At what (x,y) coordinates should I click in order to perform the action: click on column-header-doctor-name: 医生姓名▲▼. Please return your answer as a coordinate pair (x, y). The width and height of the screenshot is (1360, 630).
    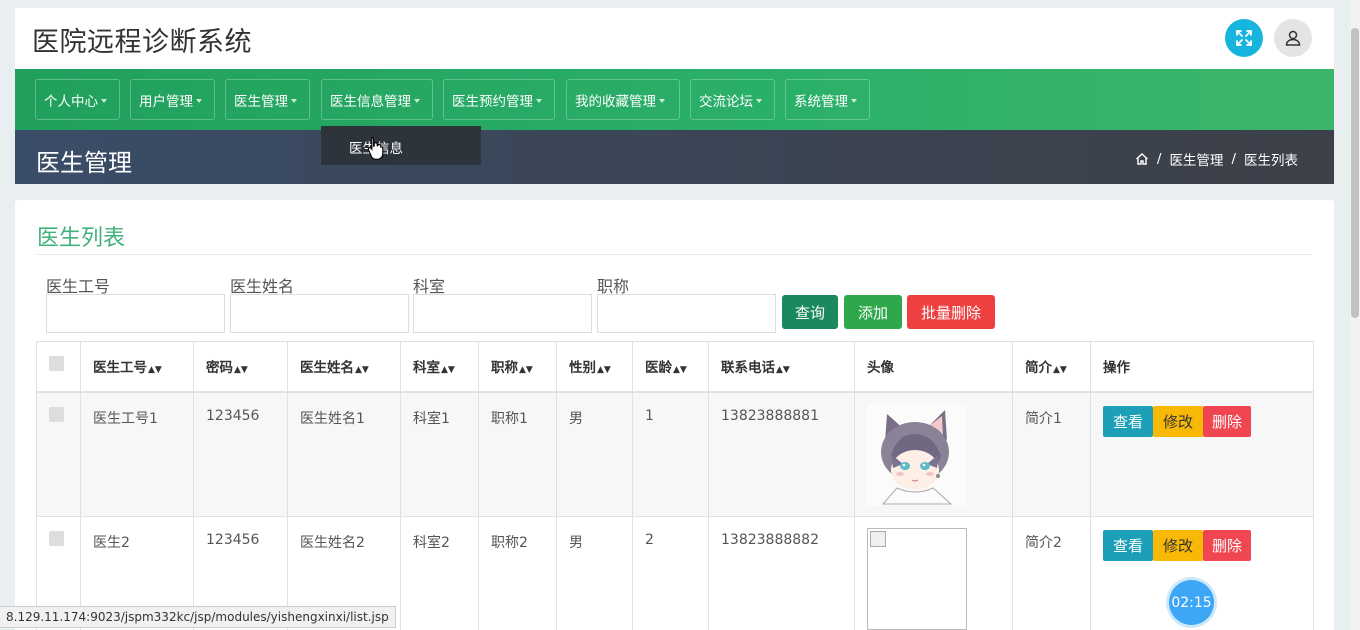
    Looking at the image, I should click on (344, 367).